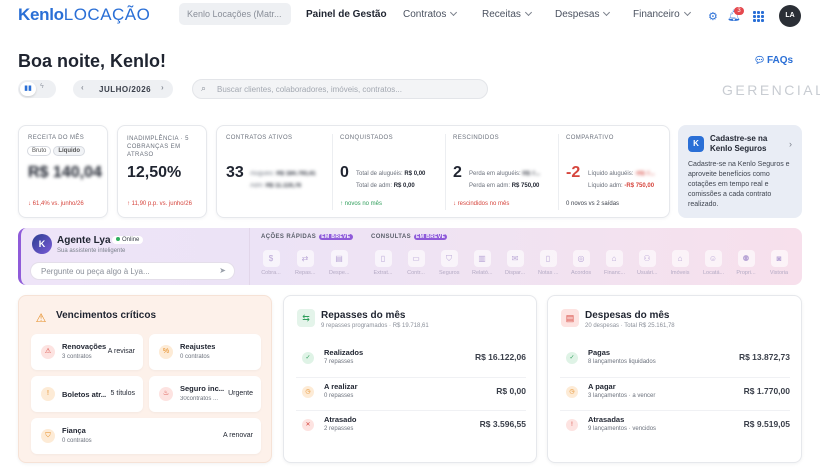 The width and height of the screenshot is (820, 469). What do you see at coordinates (146, 436) in the screenshot?
I see `venc-fianca: ⛉ Fiança 0 contratos A renovar` at bounding box center [146, 436].